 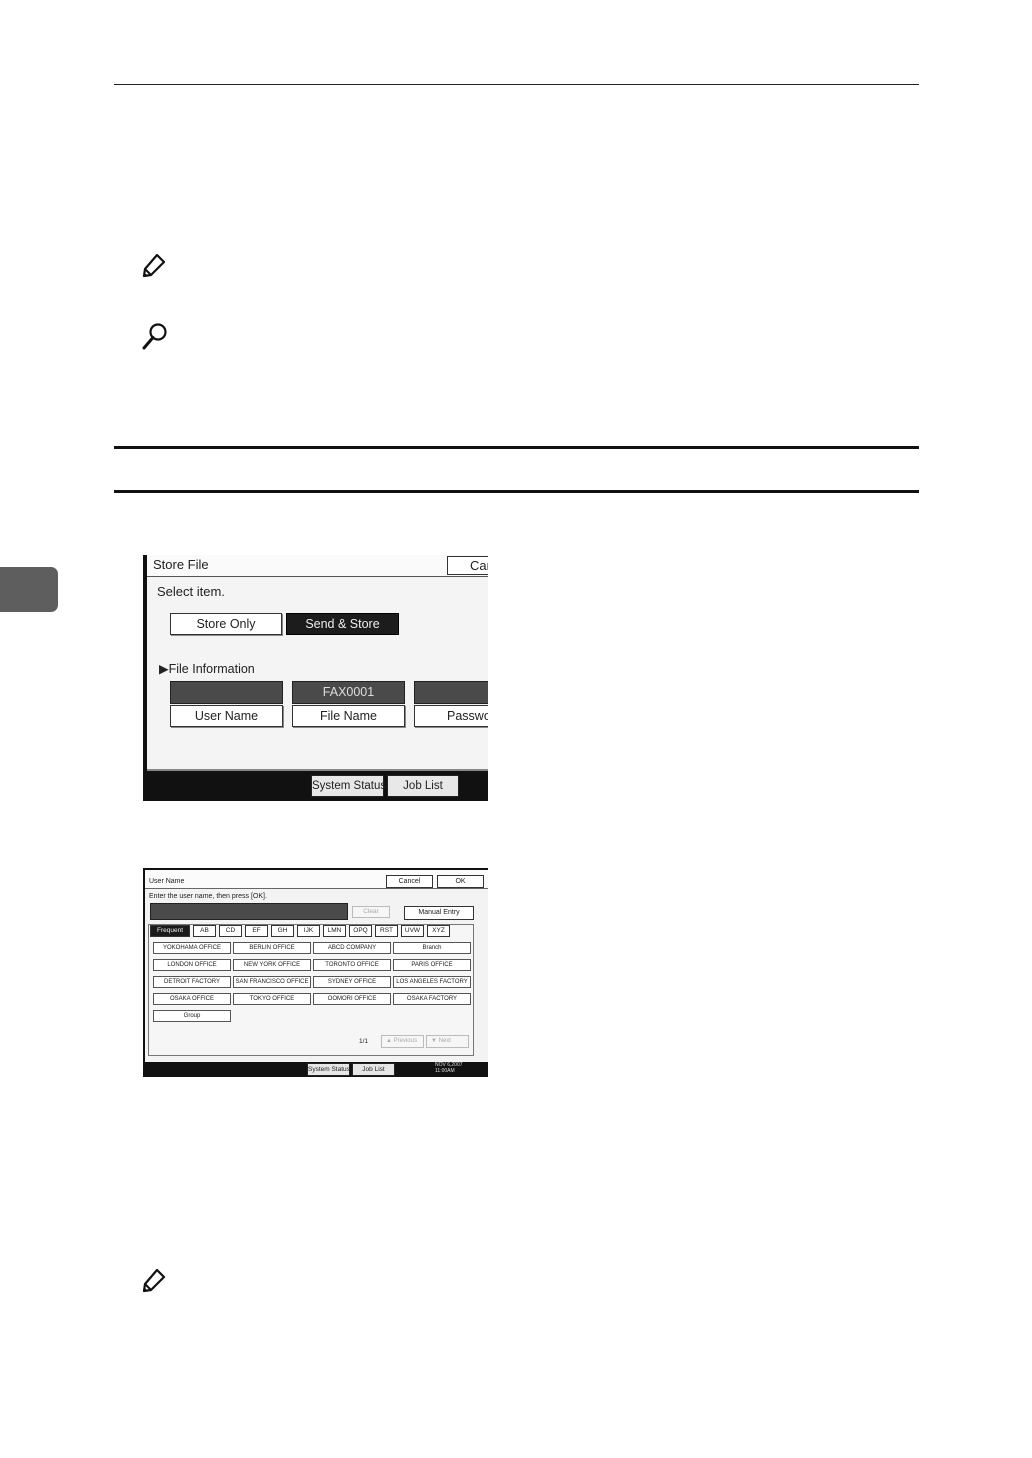 I want to click on file-name-value: FAX0001, so click(x=348, y=692).